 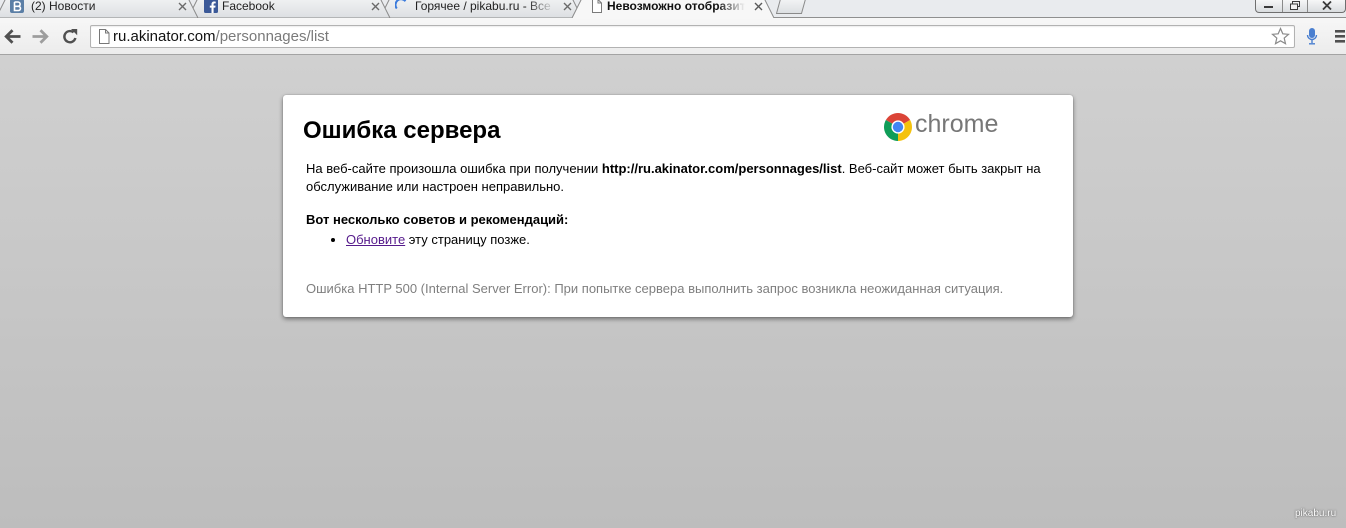 What do you see at coordinates (248, 6) in the screenshot?
I see `tab-title: Facebook` at bounding box center [248, 6].